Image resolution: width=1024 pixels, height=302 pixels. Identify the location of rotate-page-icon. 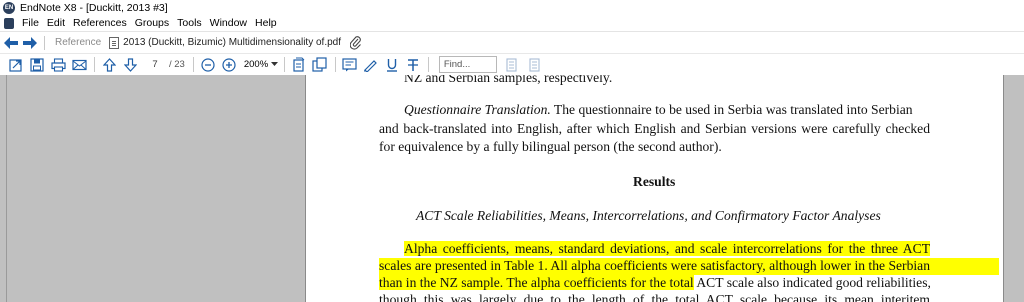
(299, 65).